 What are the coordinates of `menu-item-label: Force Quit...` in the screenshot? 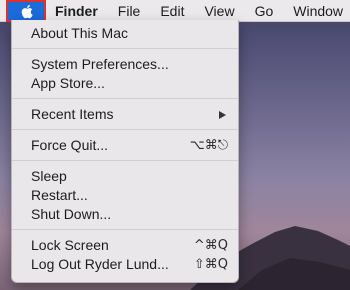 It's located at (70, 145).